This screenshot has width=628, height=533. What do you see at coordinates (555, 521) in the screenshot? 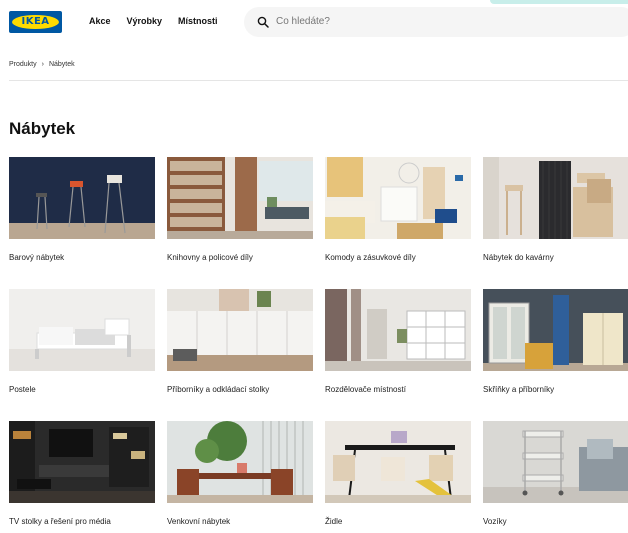
I see `category-label: Vozíky` at bounding box center [555, 521].